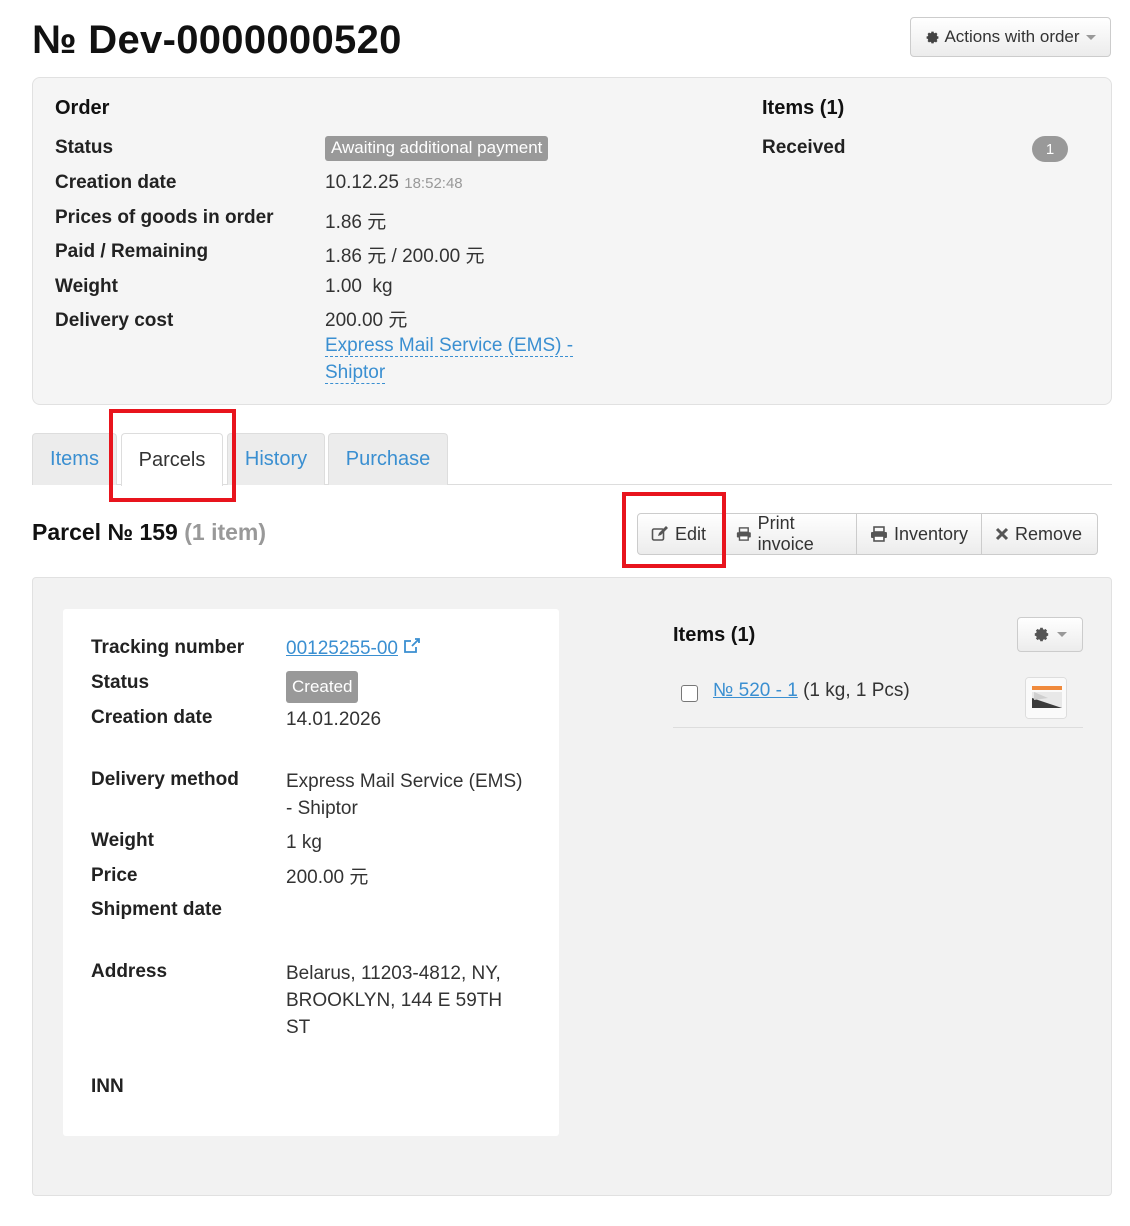 This screenshot has width=1130, height=1226. Describe the element at coordinates (412, 645) in the screenshot. I see `external-link-icon` at that location.